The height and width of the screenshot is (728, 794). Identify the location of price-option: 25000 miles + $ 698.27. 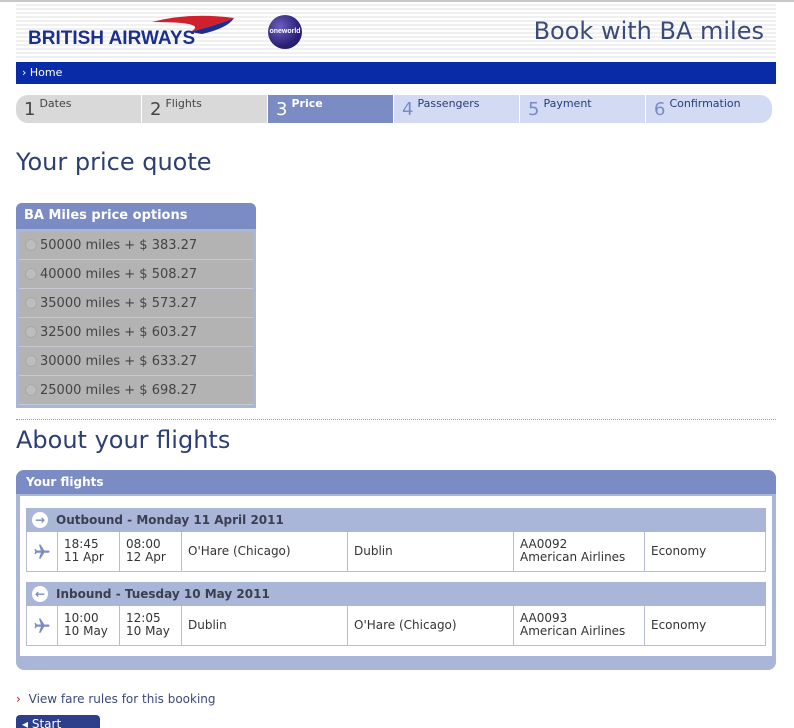
(136, 390).